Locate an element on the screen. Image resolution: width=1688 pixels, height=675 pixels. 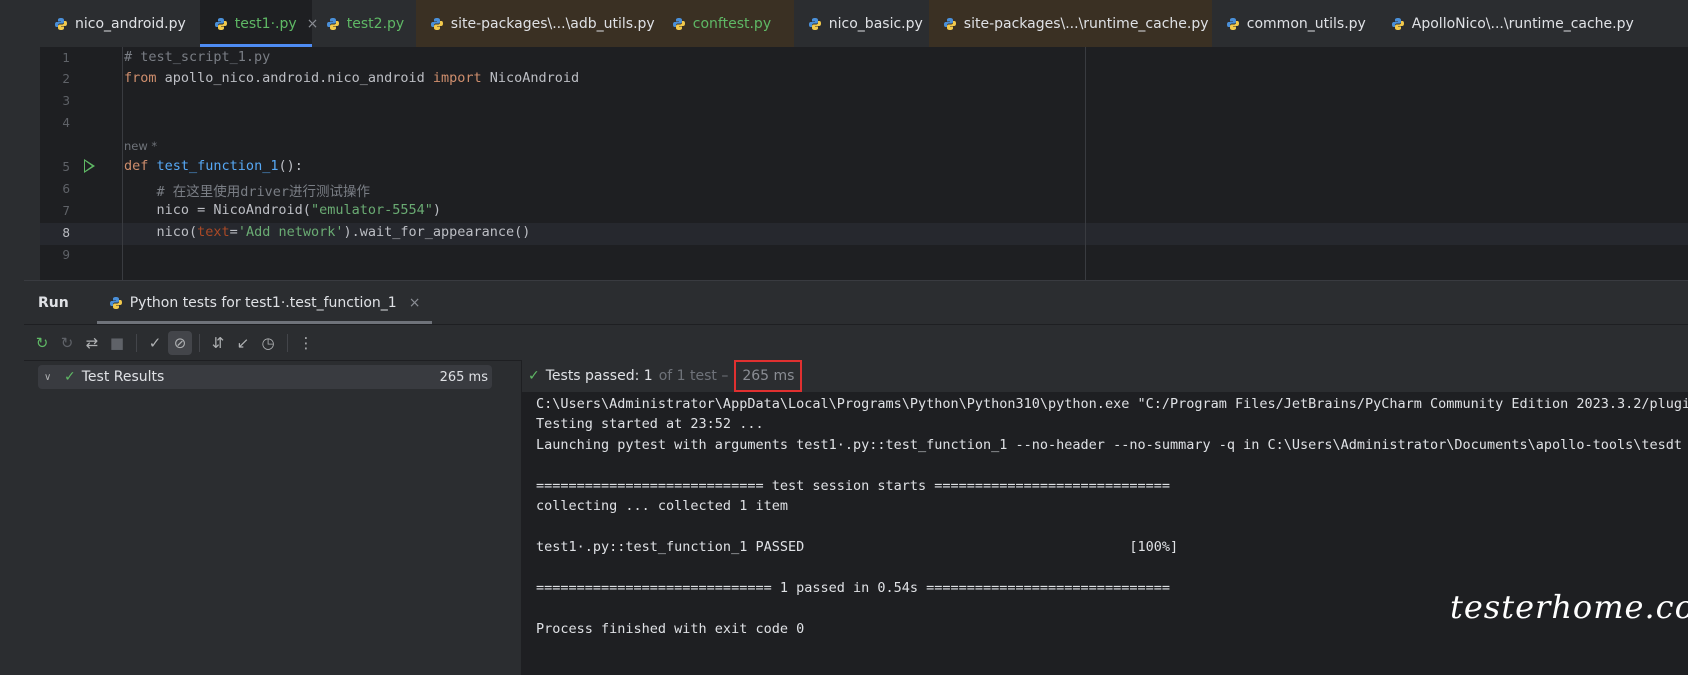
tab-adb-utils: site-packages\...\adb_utils.py is located at coordinates (536, 23).